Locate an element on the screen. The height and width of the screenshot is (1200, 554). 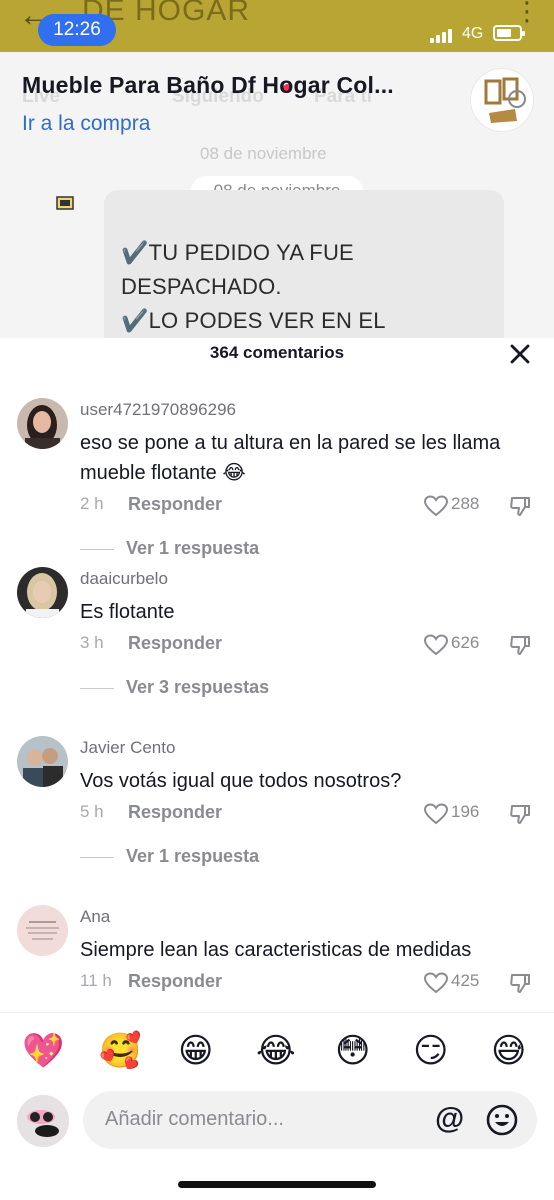
message-line: ✔️TU PEDIDO YA FUE is located at coordinates (237, 252).